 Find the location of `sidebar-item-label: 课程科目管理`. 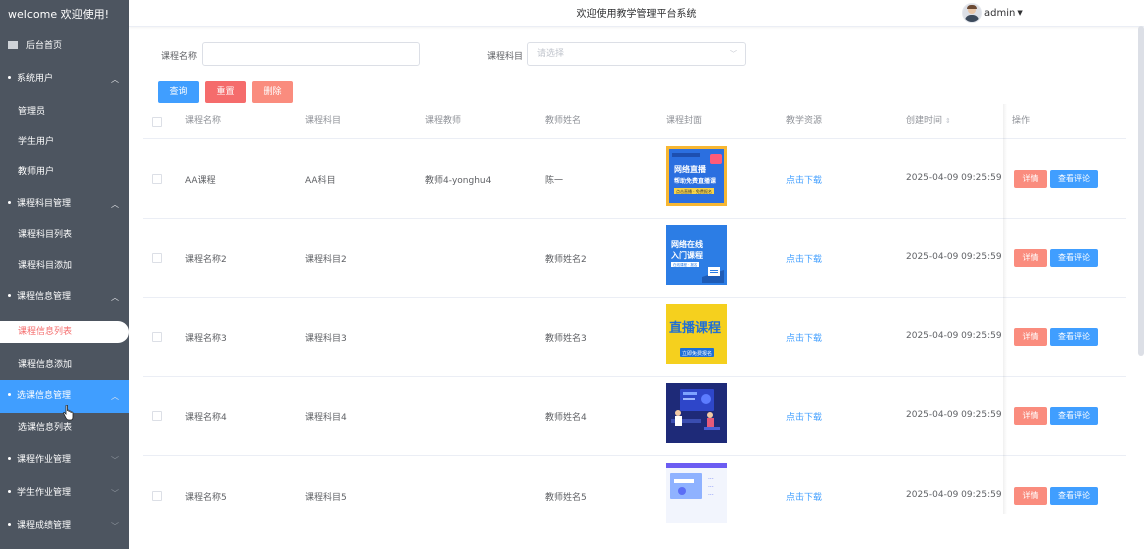

sidebar-item-label: 课程科目管理 is located at coordinates (44, 204).